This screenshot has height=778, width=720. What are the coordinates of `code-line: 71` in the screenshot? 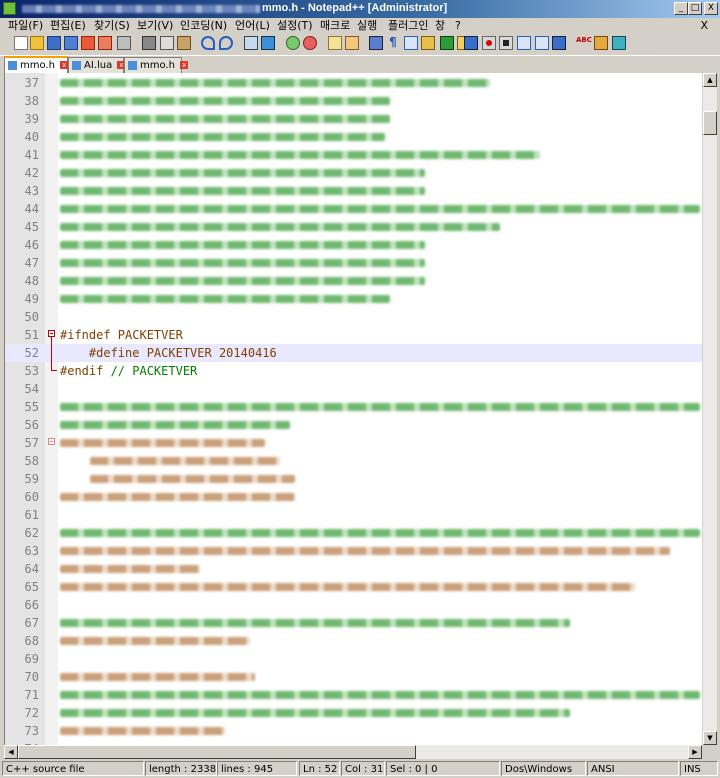 It's located at (354, 695).